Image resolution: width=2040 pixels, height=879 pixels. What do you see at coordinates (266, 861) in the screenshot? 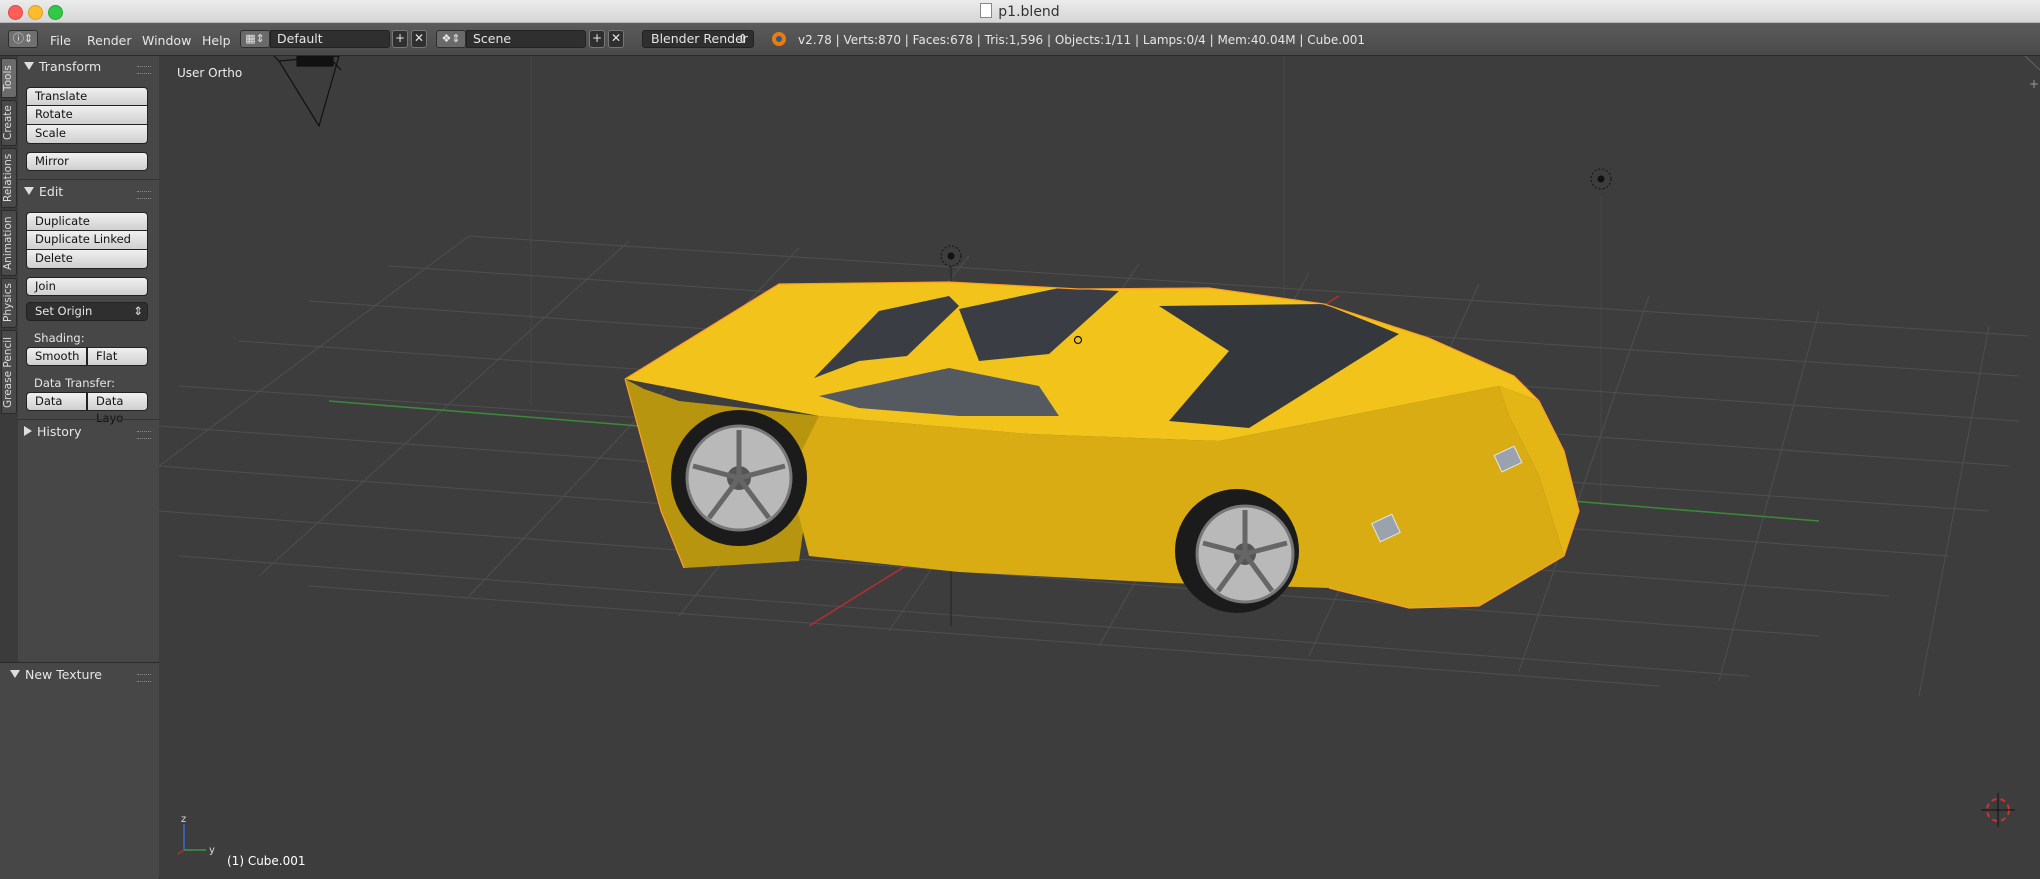
I see `active-object-label: (1) Cube.001` at bounding box center [266, 861].